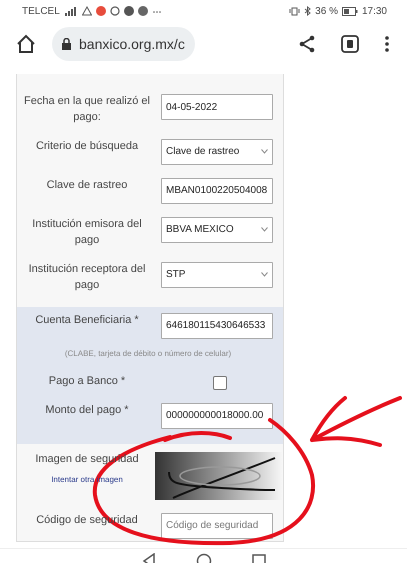  Describe the element at coordinates (220, 383) in the screenshot. I see `checkbox` at that location.